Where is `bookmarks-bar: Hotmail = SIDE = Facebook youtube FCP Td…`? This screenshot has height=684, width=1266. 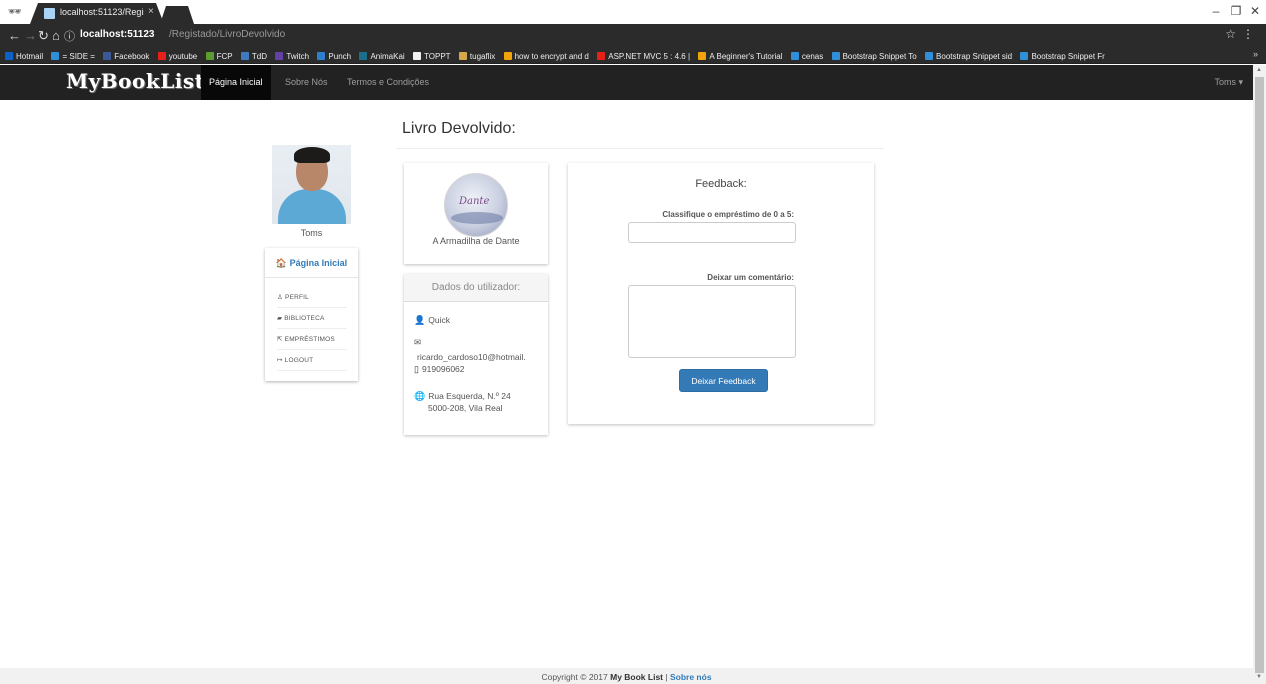
bookmarks-bar: Hotmail = SIDE = Facebook youtube FCP Td… is located at coordinates (633, 56).